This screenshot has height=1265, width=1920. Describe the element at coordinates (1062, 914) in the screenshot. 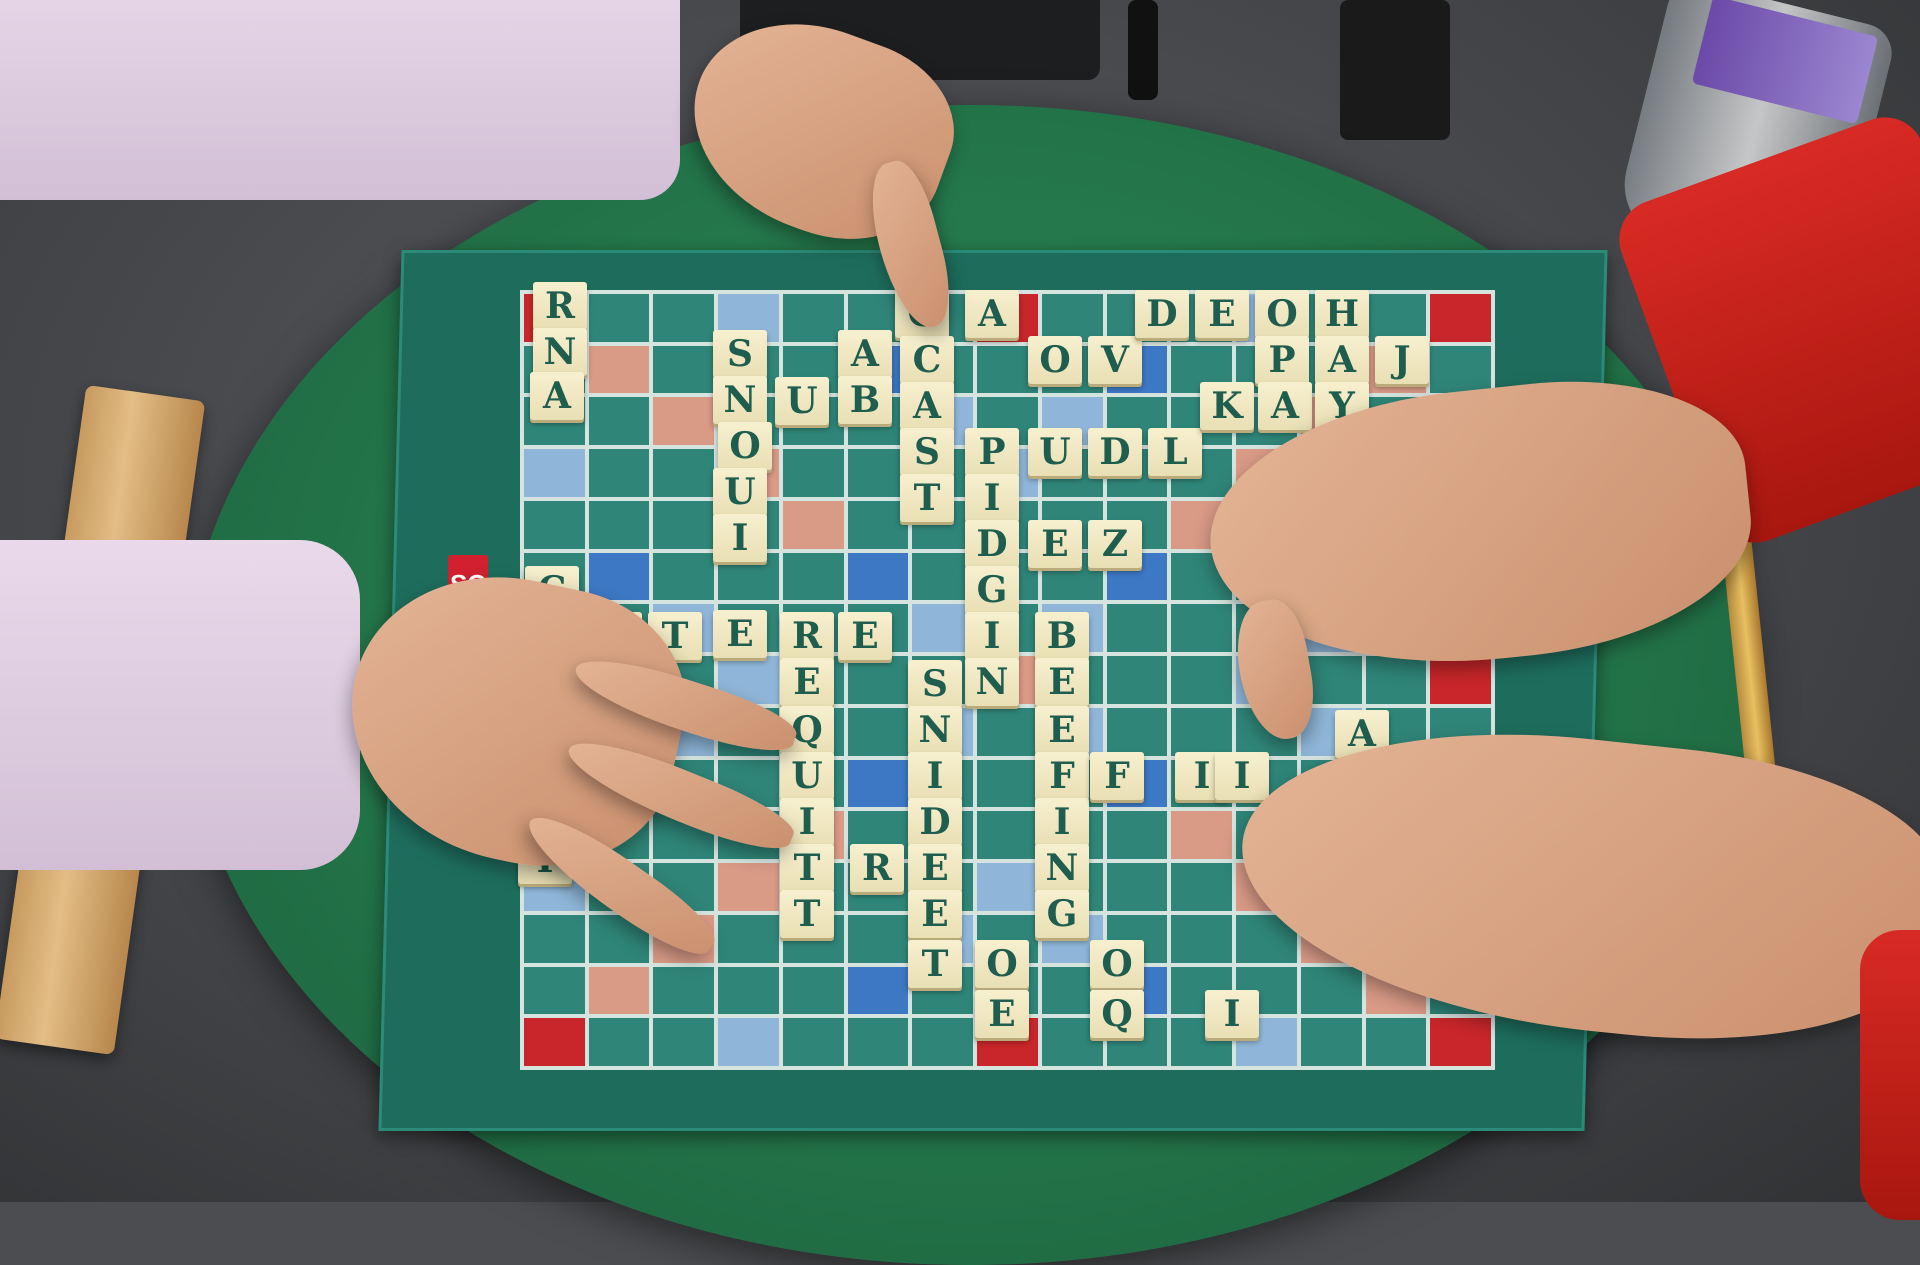

I see `tile: G` at that location.